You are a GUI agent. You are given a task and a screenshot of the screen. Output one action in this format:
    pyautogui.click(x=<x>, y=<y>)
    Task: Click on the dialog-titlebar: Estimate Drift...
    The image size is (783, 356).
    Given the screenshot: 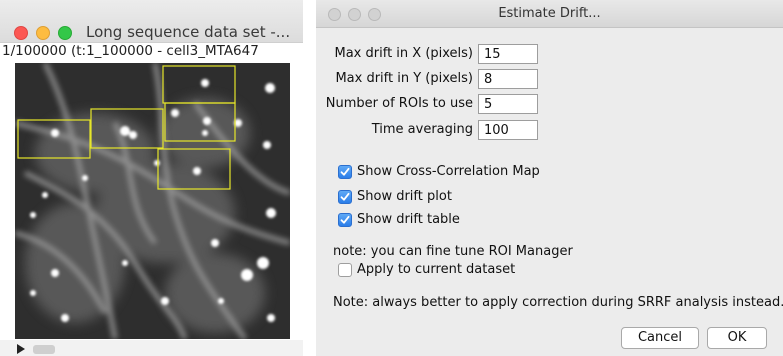 What is the action you would take?
    pyautogui.click(x=549, y=14)
    